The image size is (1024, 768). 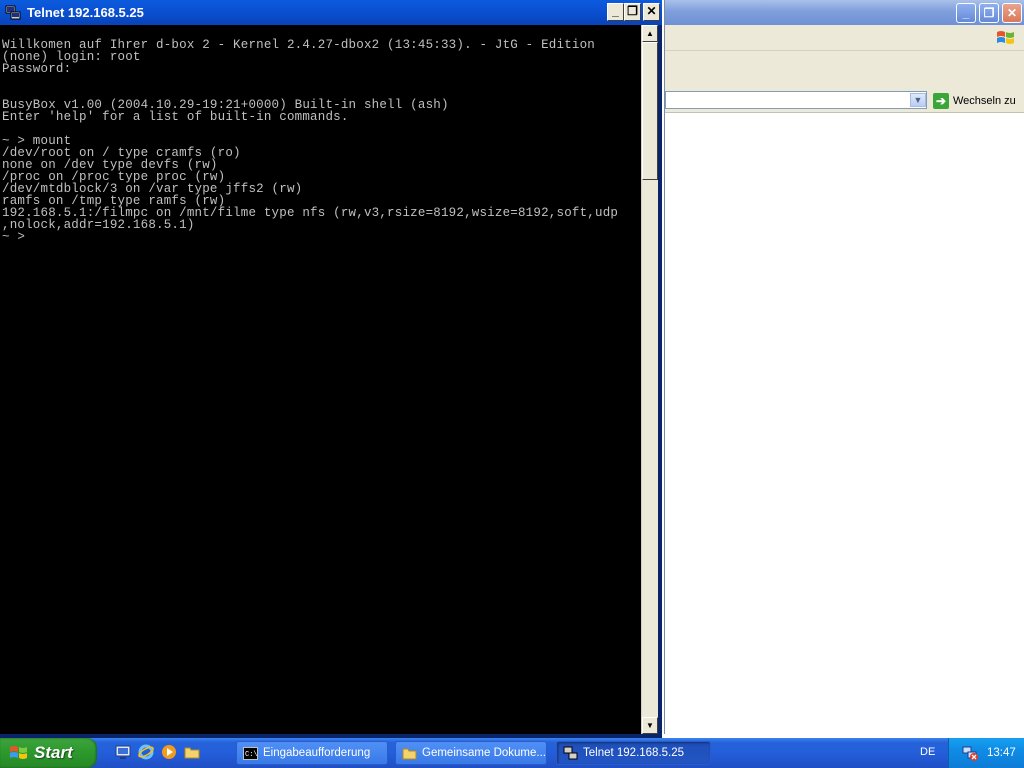 What do you see at coordinates (146, 752) in the screenshot?
I see `internet-explorer-icon` at bounding box center [146, 752].